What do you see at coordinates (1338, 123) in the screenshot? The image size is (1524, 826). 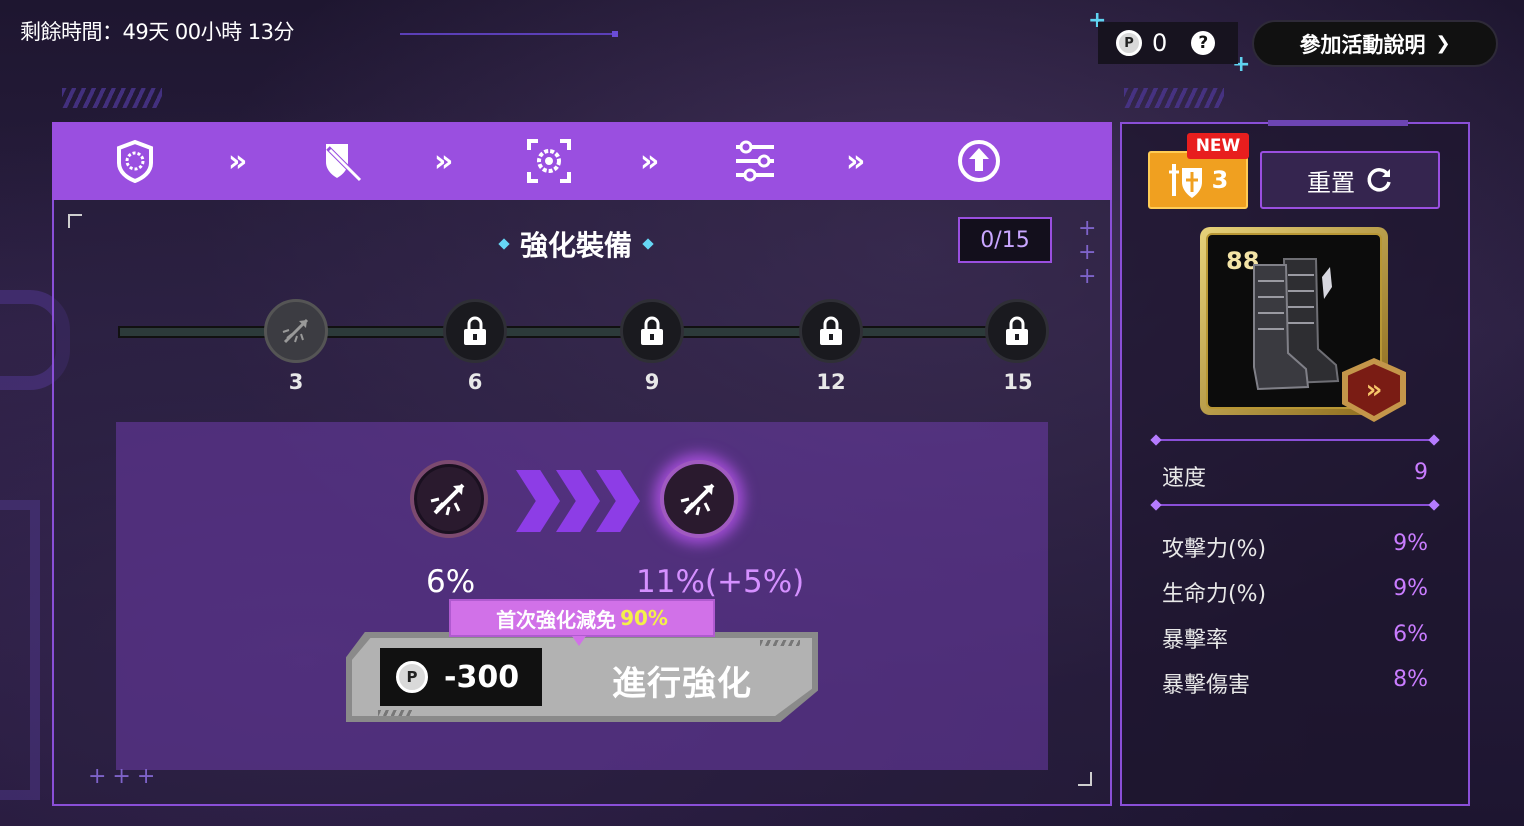 I see `panel-tab-decor` at bounding box center [1338, 123].